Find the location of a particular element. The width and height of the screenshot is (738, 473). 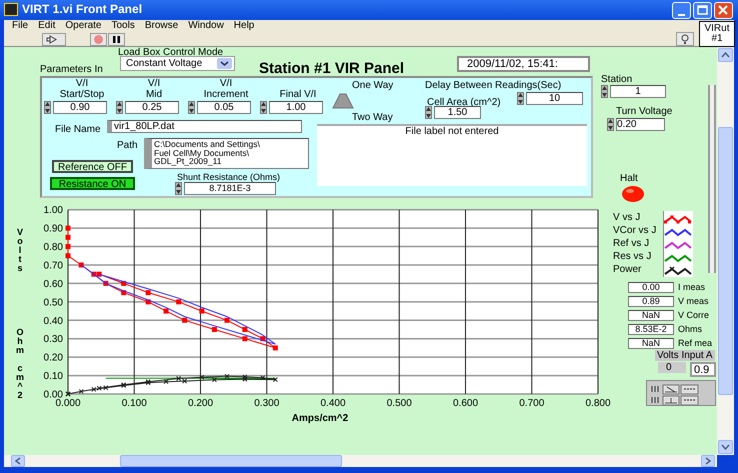

control-label: Path is located at coordinates (127, 145).